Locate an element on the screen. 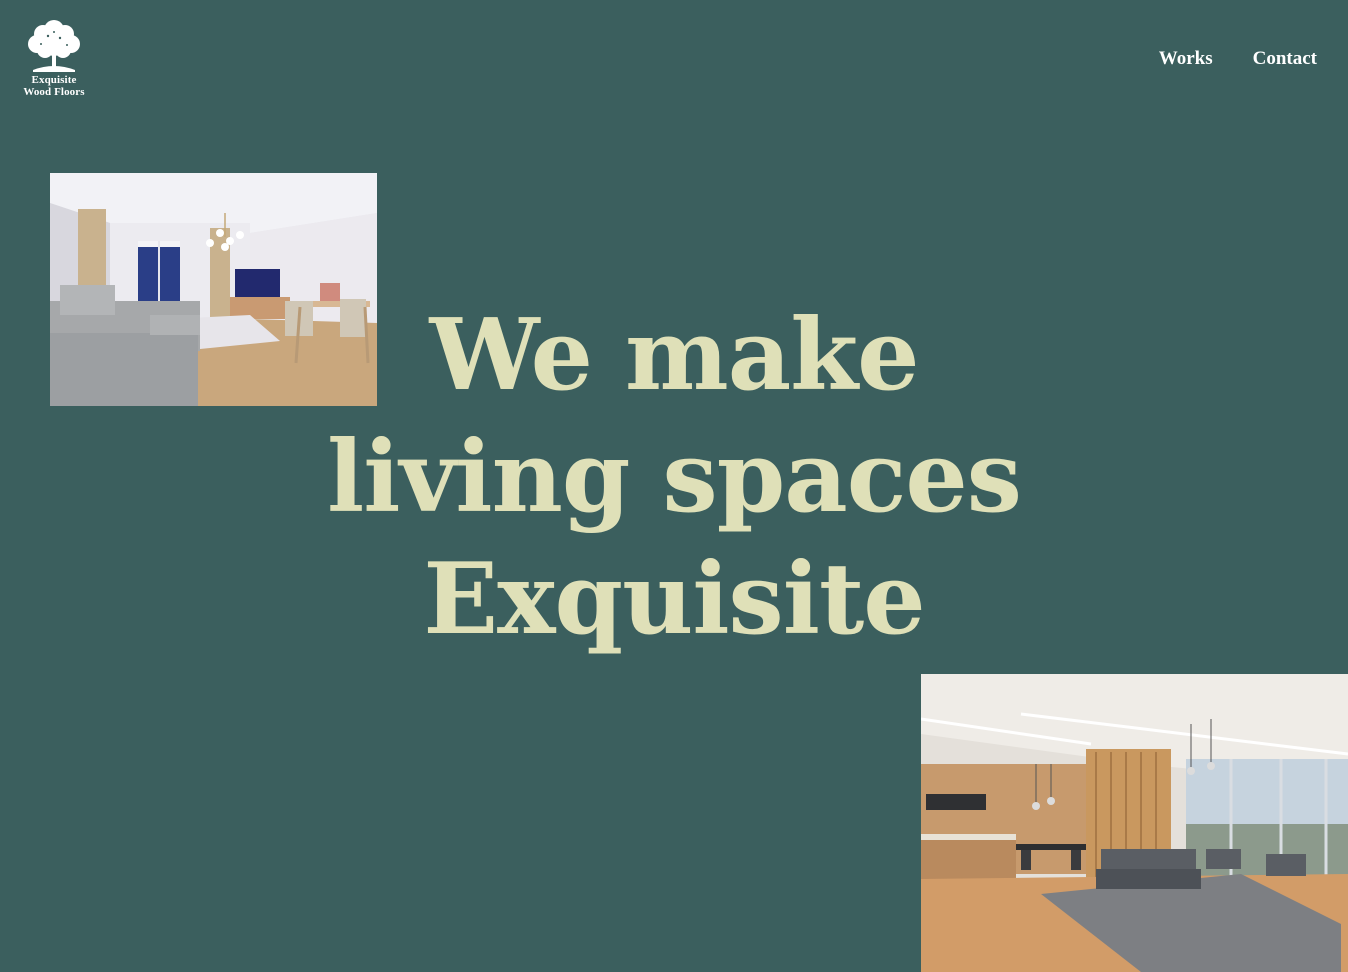 The height and width of the screenshot is (972, 1348). tree-icon is located at coordinates (54, 46).